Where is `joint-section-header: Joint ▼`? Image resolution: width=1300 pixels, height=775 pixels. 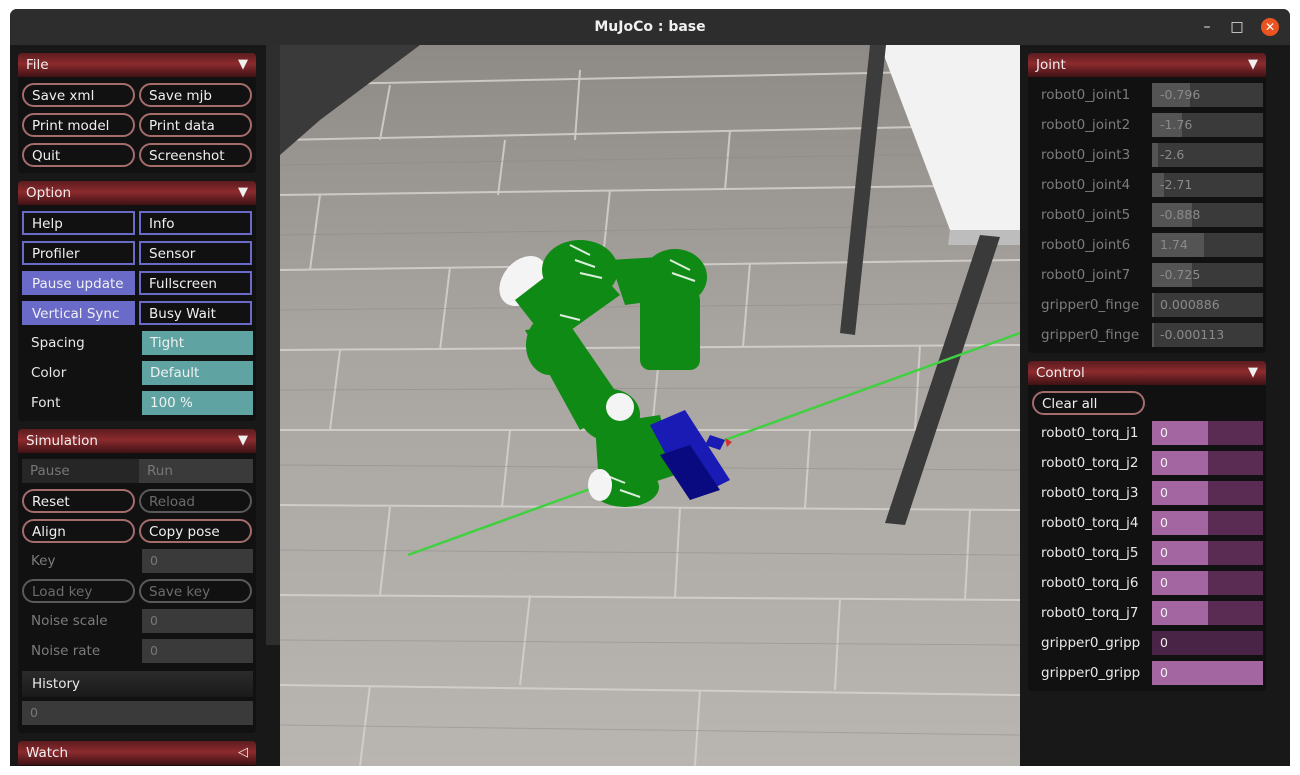
joint-section-header: Joint ▼ is located at coordinates (1147, 65).